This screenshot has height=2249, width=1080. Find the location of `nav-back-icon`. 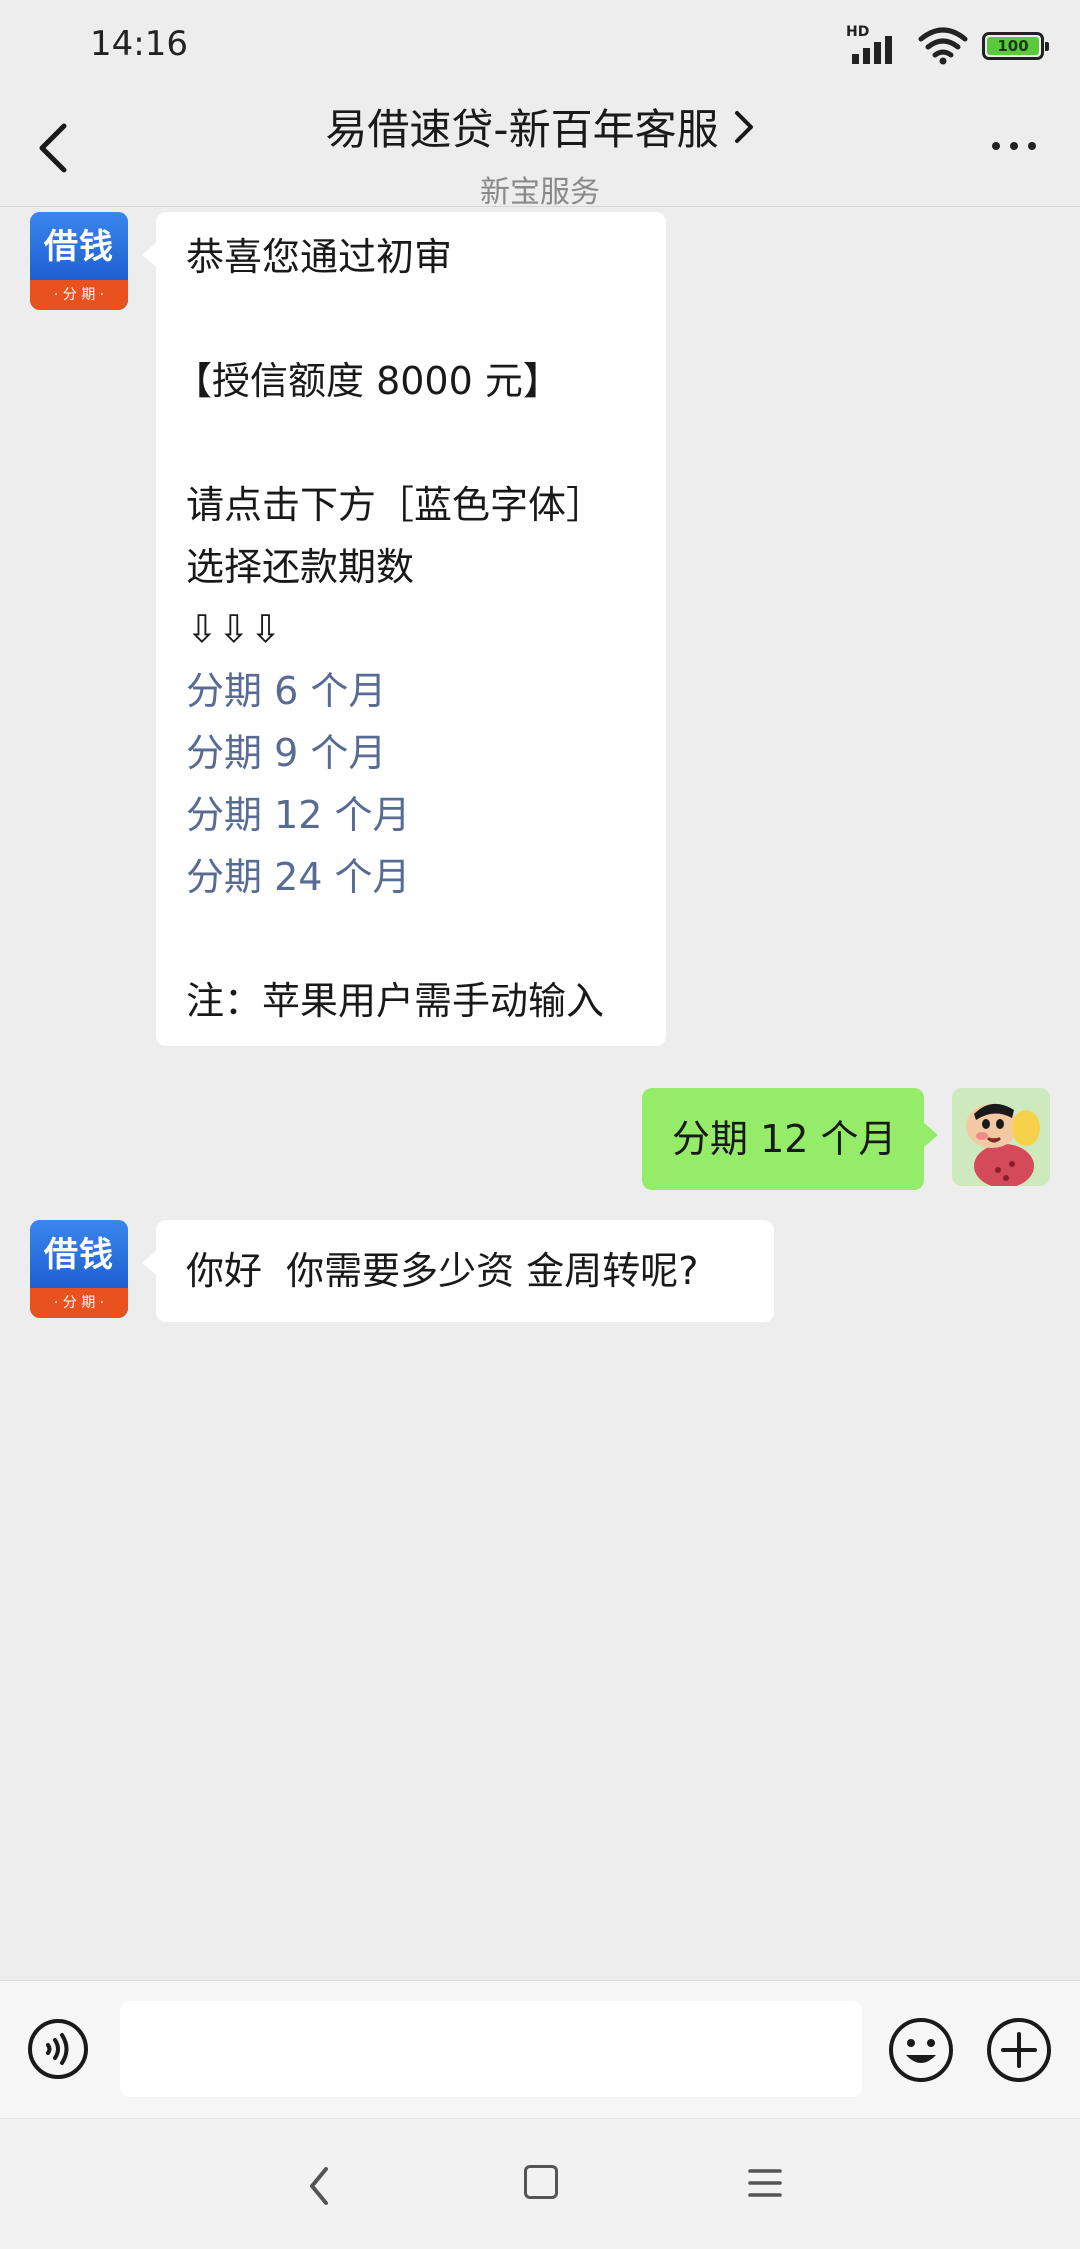

nav-back-icon is located at coordinates (320, 2186).